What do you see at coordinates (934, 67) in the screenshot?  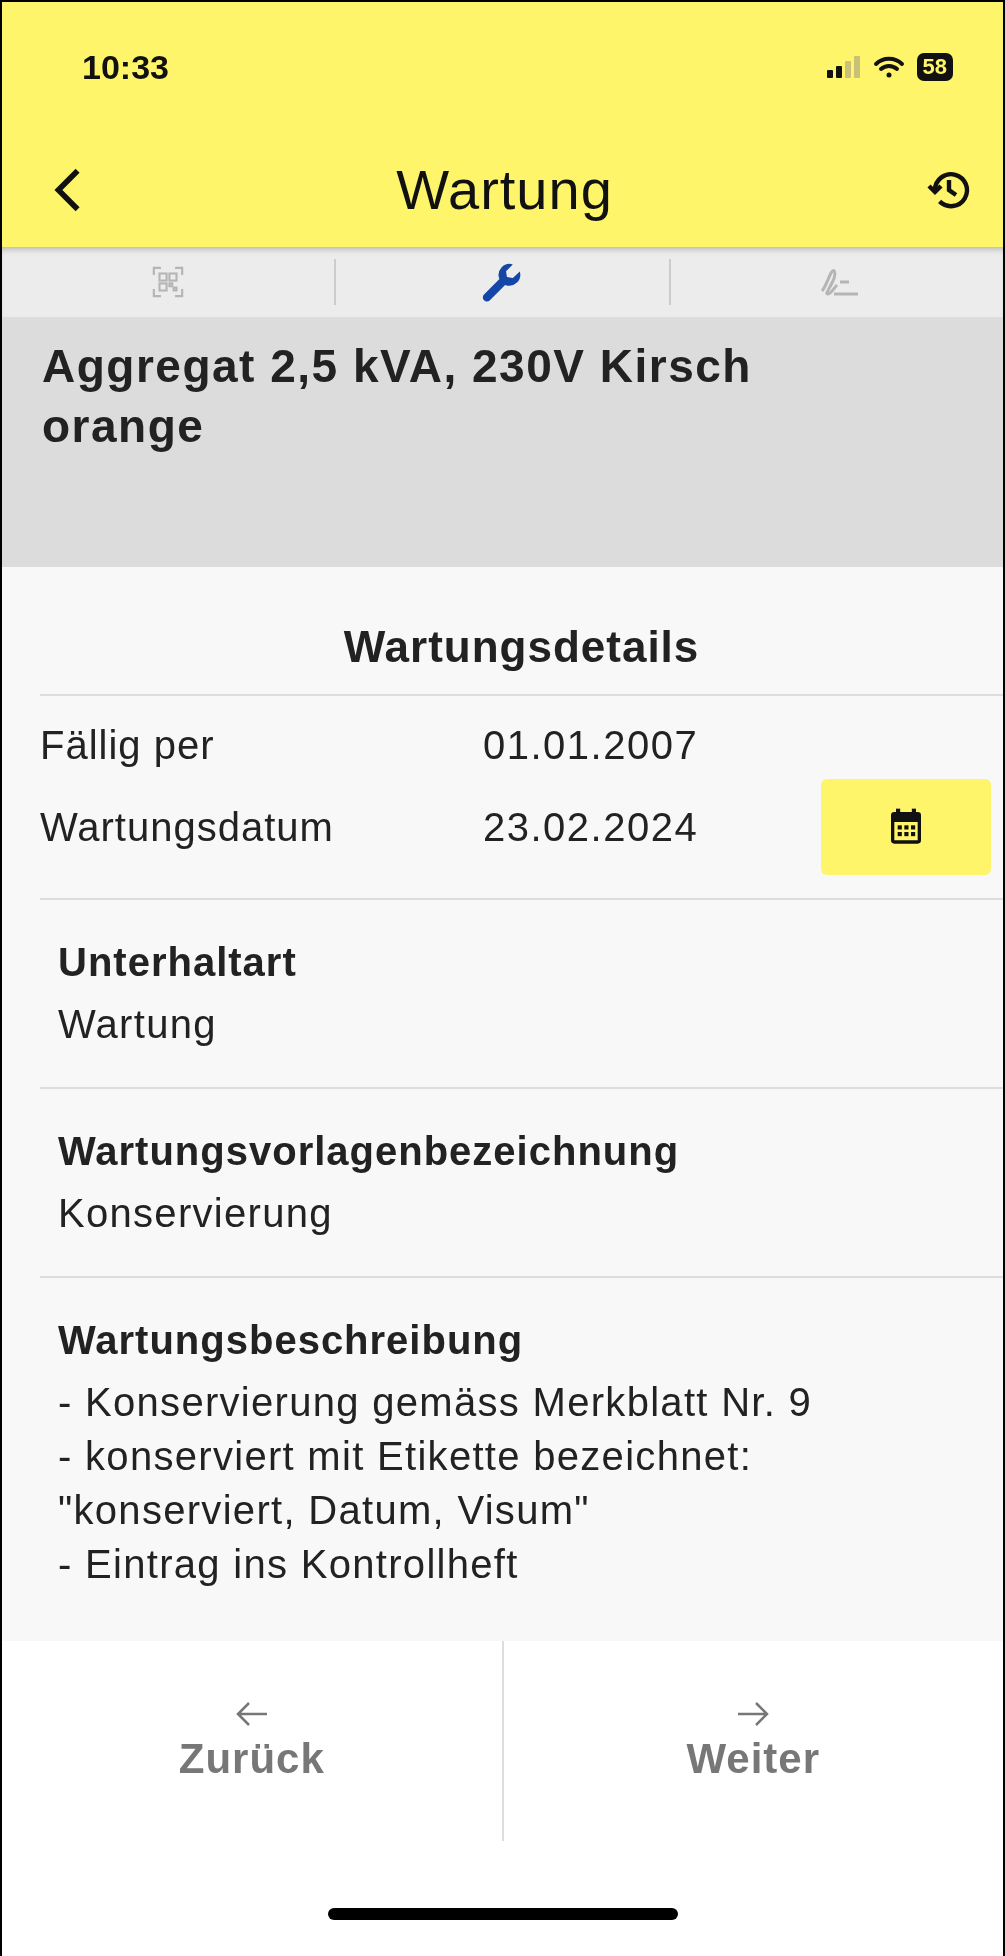 I see `battery-indicator: 58` at bounding box center [934, 67].